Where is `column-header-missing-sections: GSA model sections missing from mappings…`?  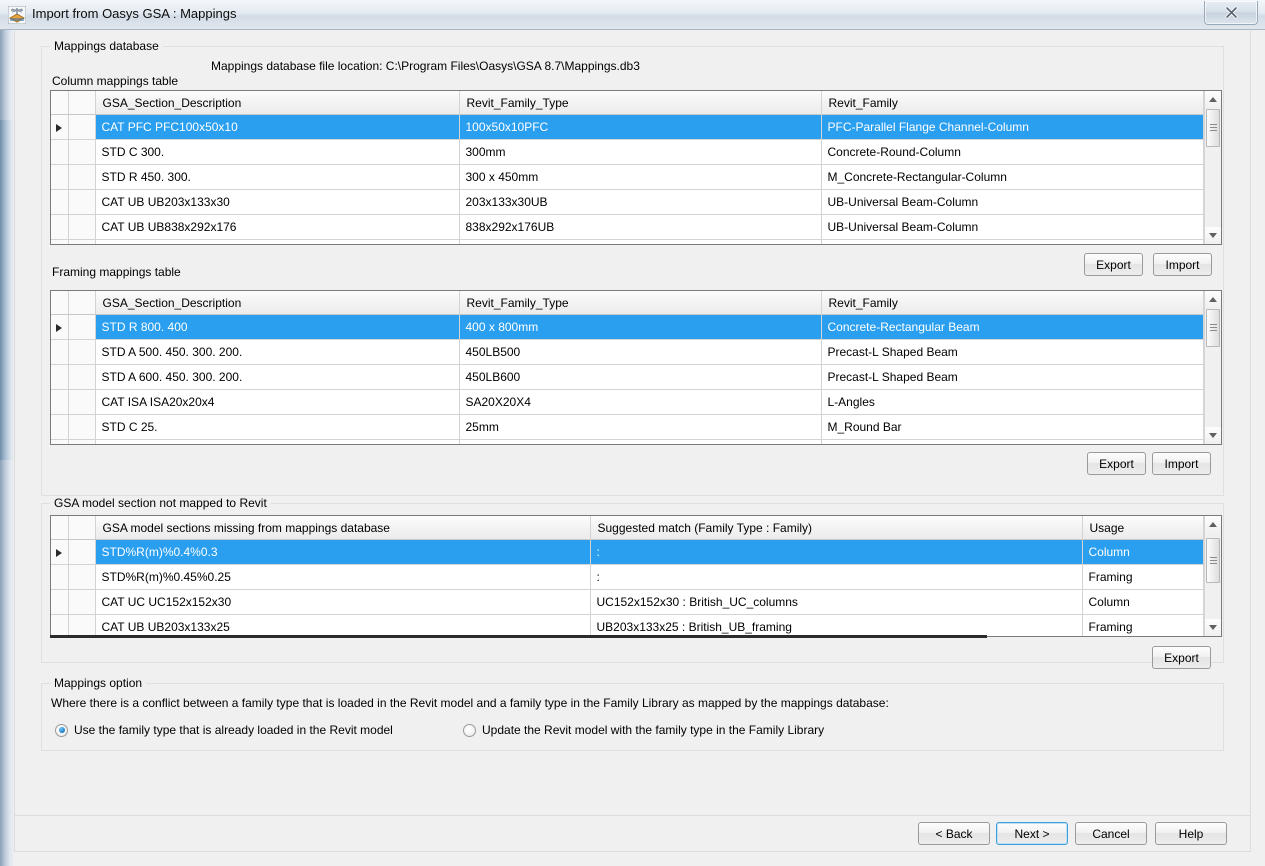
column-header-missing-sections: GSA model sections missing from mappings… is located at coordinates (343, 528).